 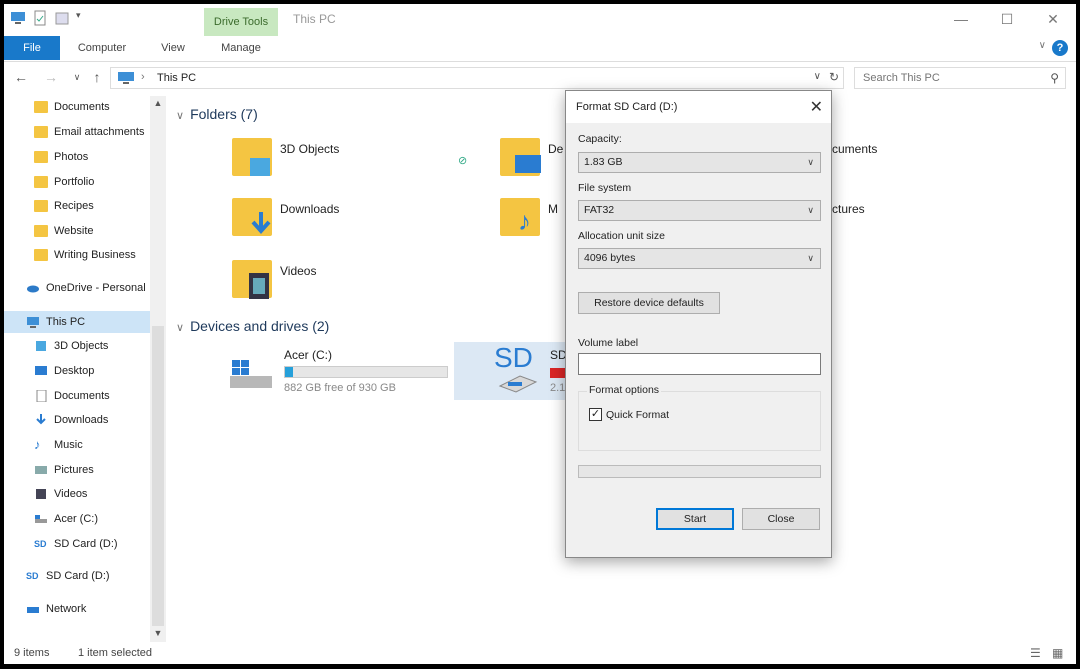 What do you see at coordinates (21, 77) in the screenshot?
I see `back-arrow-icon: ←` at bounding box center [21, 77].